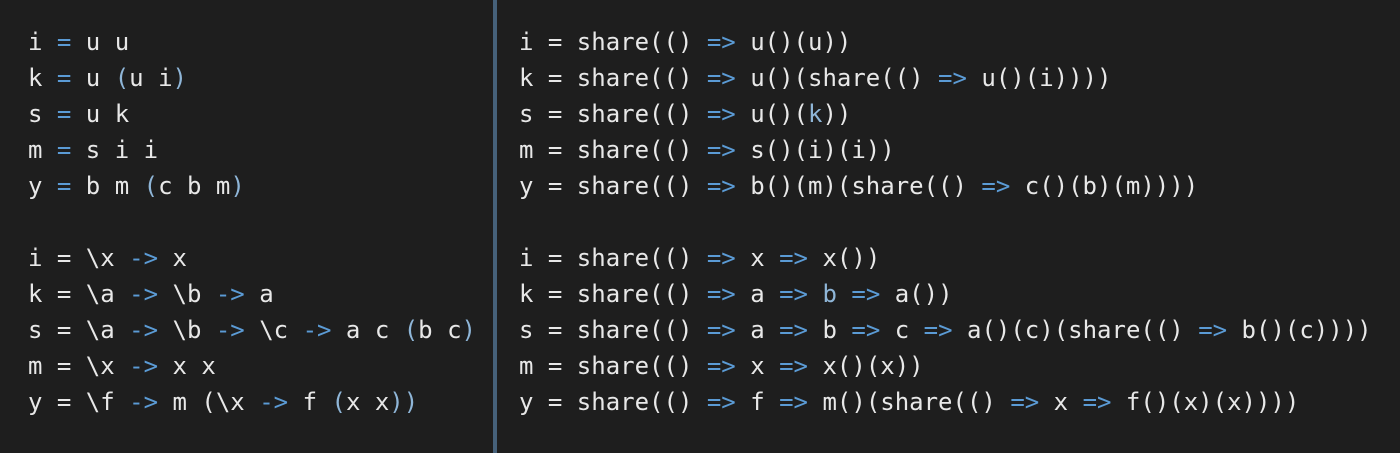 Image resolution: width=1400 pixels, height=453 pixels. I want to click on code-token: u()(share((), so click(837, 78).